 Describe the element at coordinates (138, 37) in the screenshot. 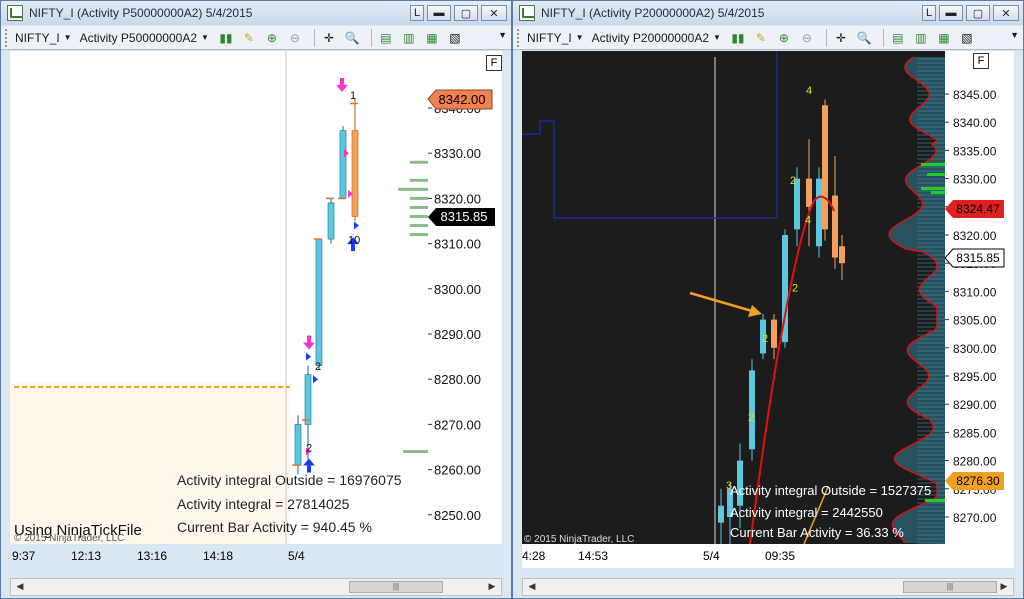

I see `period-label: Activity P50000000A2` at that location.